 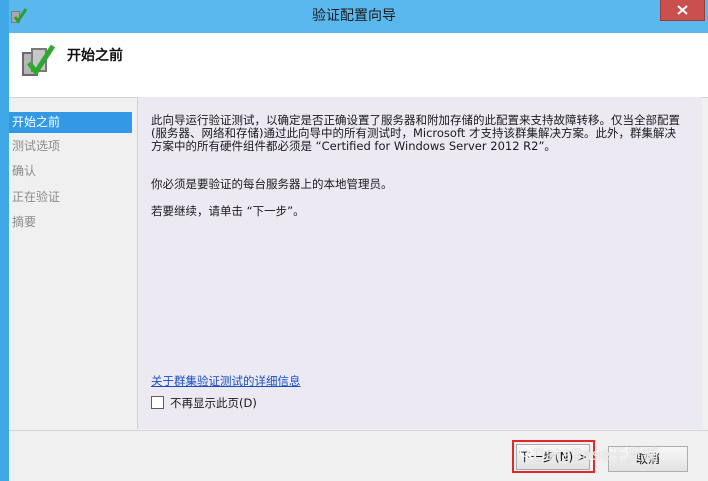 I want to click on wizard-steps: 开始之前 测试选项 确认 正在验证 摘要, so click(x=74, y=269).